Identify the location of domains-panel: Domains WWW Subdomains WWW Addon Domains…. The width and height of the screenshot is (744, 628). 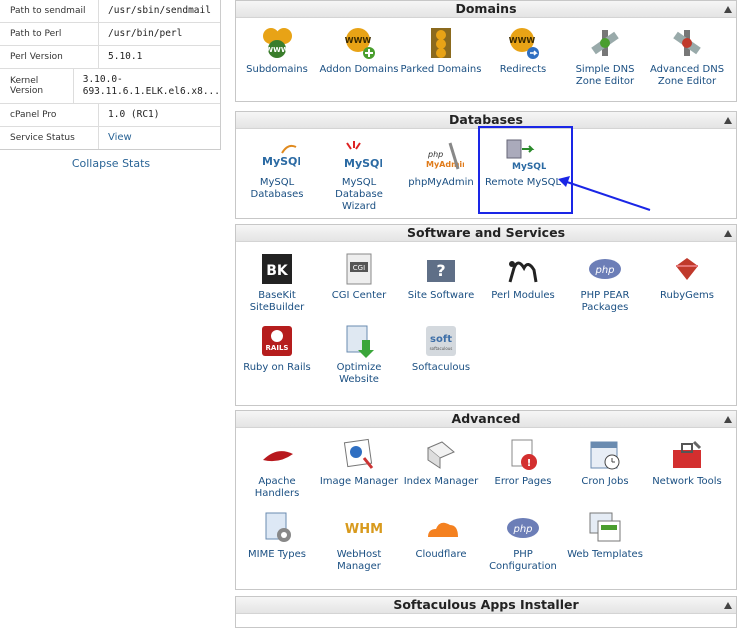
(486, 51).